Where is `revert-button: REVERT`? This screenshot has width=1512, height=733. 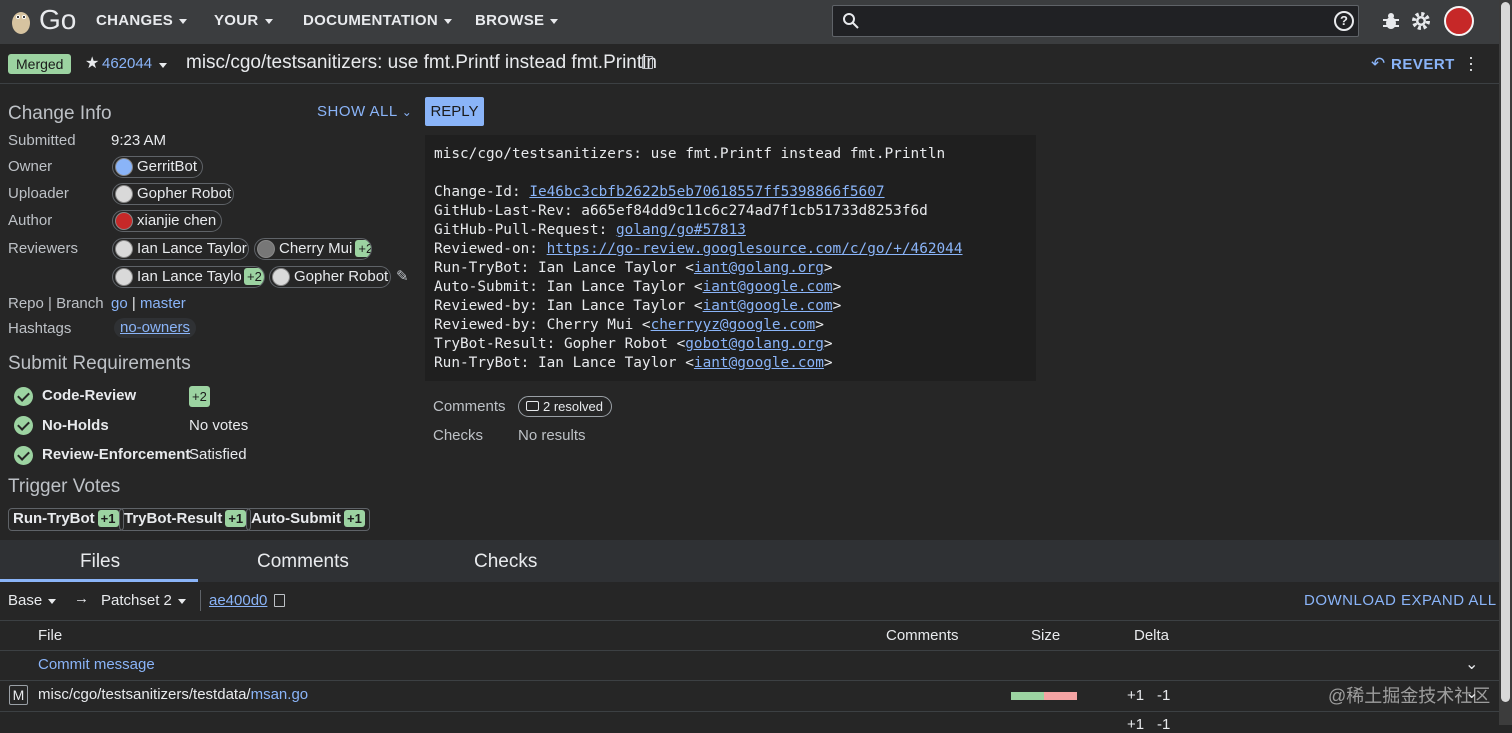 revert-button: REVERT is located at coordinates (1423, 64).